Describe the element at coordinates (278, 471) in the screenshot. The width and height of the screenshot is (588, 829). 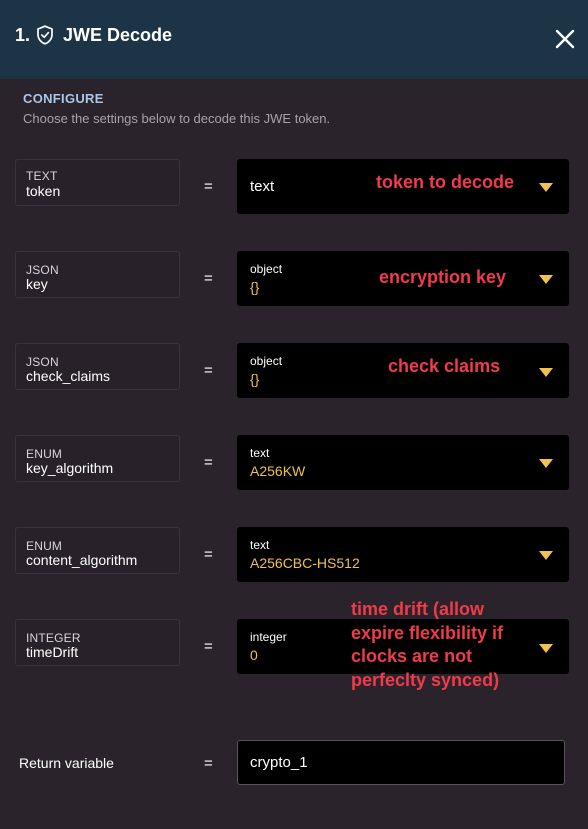
I see `value-text: A256KW` at that location.